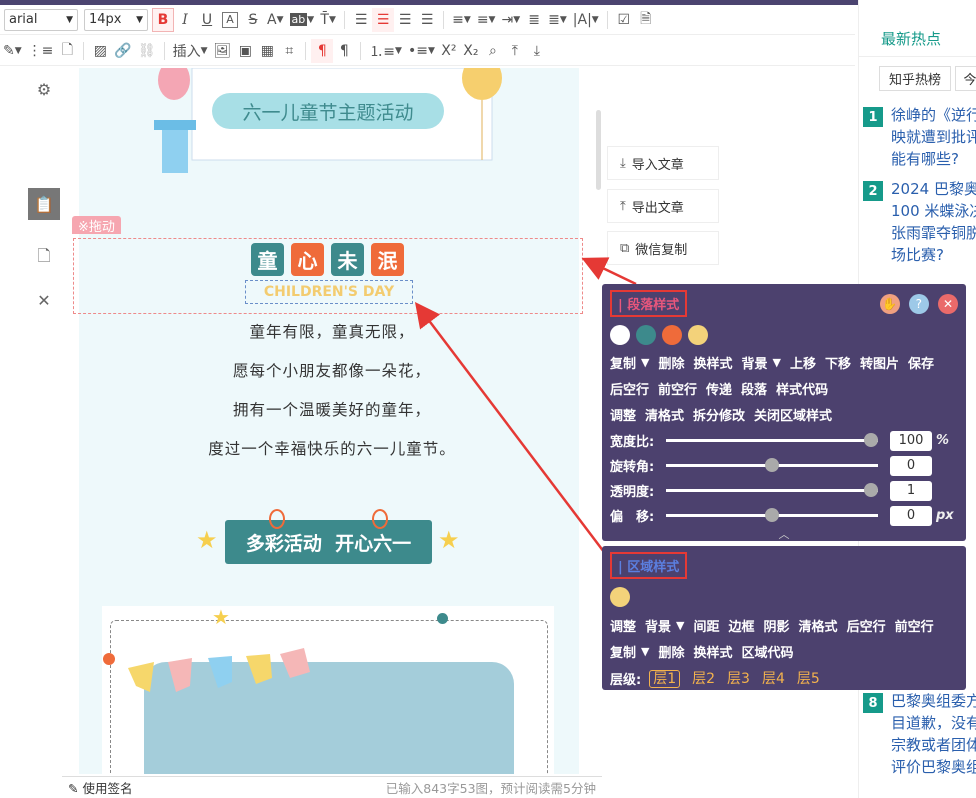 The width and height of the screenshot is (976, 798). I want to click on paragraph-action: 上移, so click(803, 362).